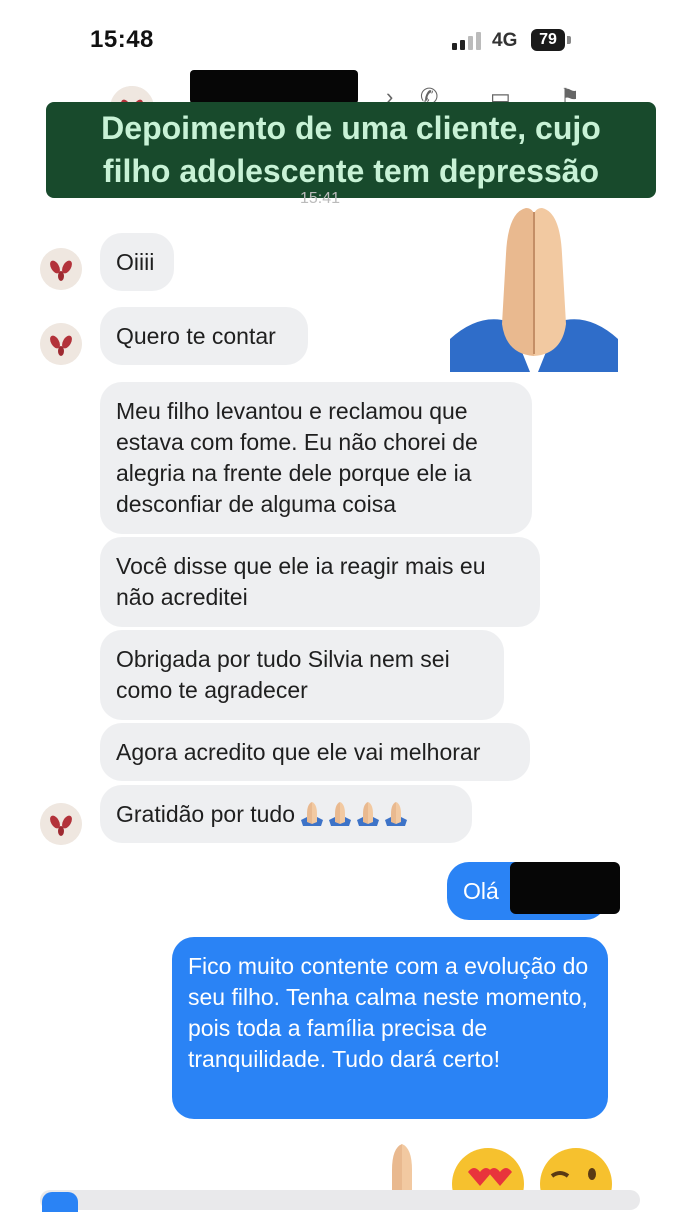 This screenshot has height=1212, width=675. What do you see at coordinates (206, 814) in the screenshot?
I see `message-text: Gratidão por tudo` at bounding box center [206, 814].